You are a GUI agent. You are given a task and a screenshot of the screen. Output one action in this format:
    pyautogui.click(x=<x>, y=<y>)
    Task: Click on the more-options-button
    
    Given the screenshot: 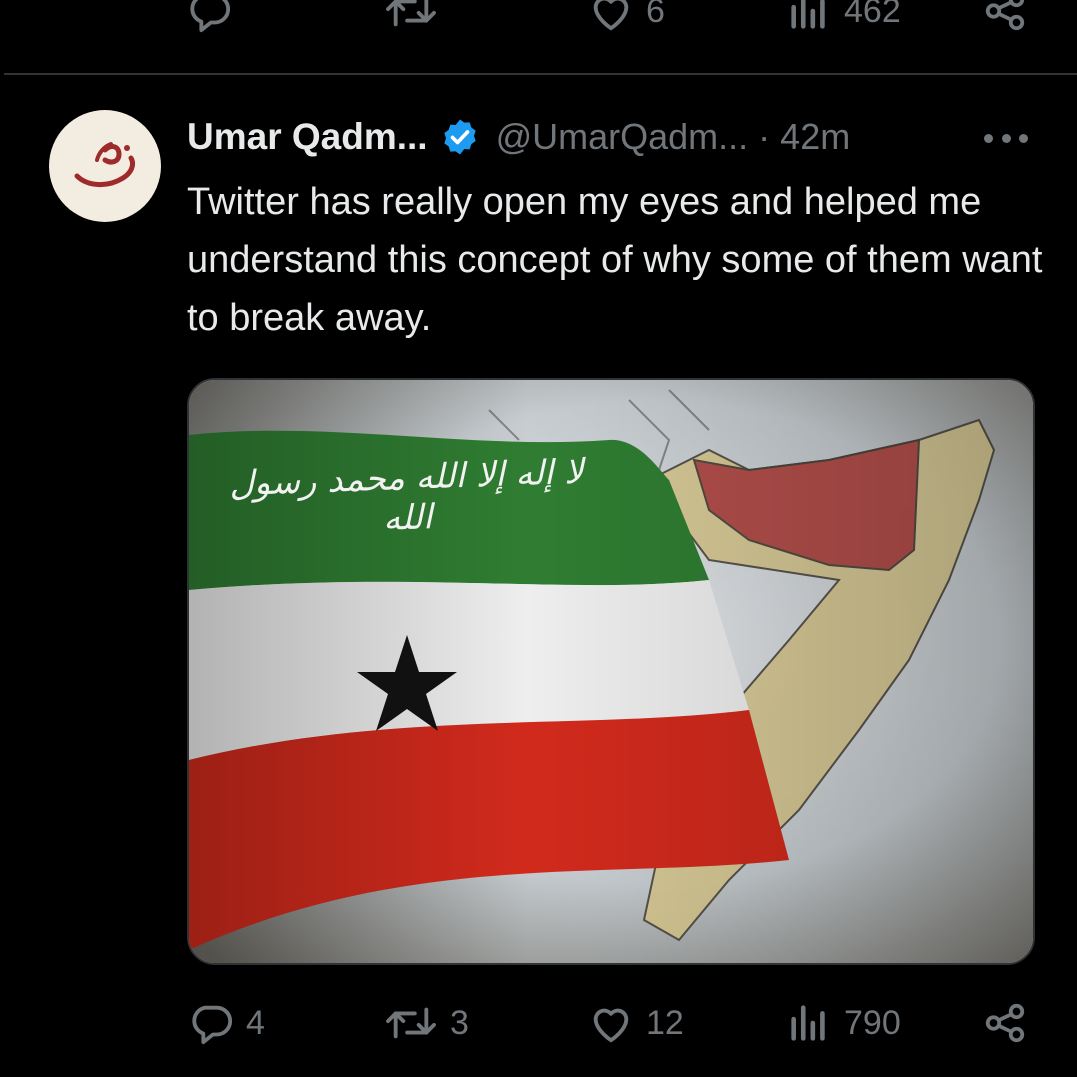 What is the action you would take?
    pyautogui.click(x=1006, y=138)
    